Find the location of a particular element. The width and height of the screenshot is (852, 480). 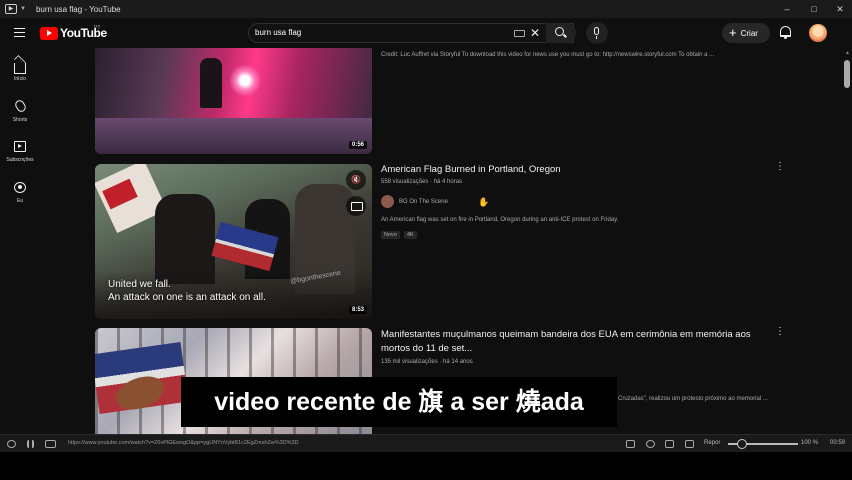

window-title: burn usa flag - YouTube is located at coordinates (78, 9).